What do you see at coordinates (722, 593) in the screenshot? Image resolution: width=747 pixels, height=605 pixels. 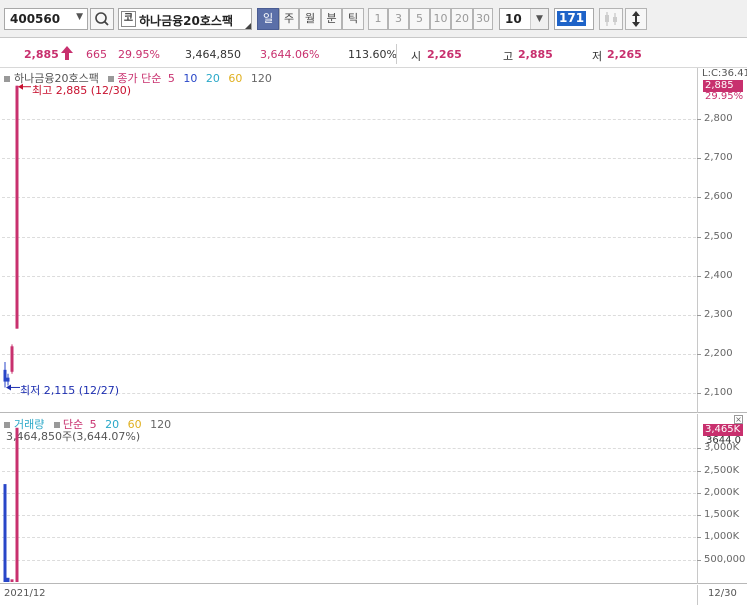 I see `x-axis-end-date: 12/30` at bounding box center [722, 593].